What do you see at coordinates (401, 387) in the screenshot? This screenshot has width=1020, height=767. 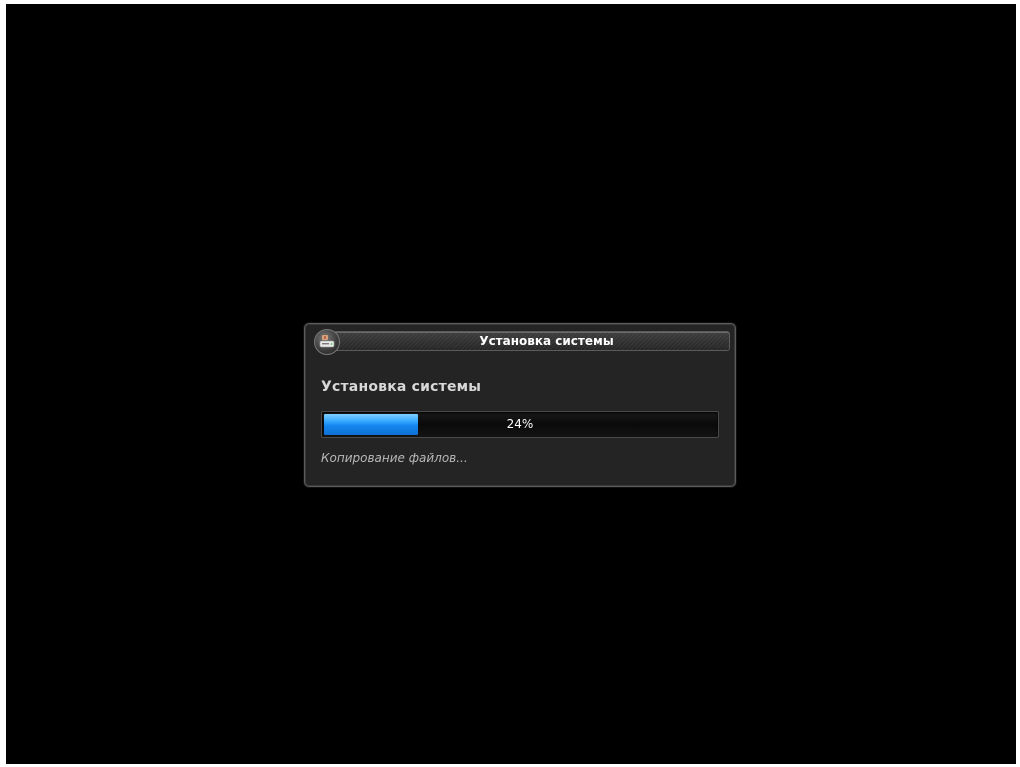 I see `dialog-heading: Установка системы` at bounding box center [401, 387].